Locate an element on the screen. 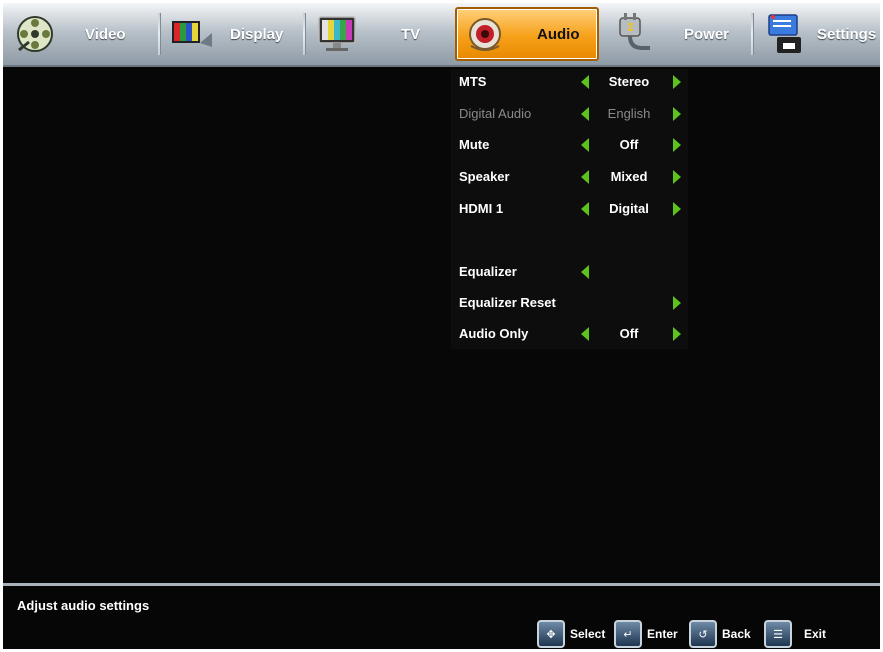 Image resolution: width=883 pixels, height=652 pixels. back-icon: ↺ is located at coordinates (703, 634).